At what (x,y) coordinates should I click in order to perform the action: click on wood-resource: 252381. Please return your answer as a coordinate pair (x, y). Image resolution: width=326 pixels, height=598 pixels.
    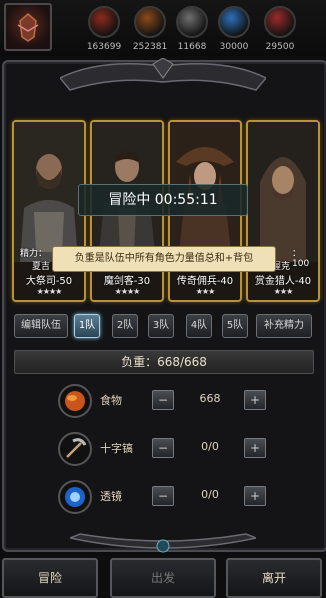
    Looking at the image, I should click on (150, 29).